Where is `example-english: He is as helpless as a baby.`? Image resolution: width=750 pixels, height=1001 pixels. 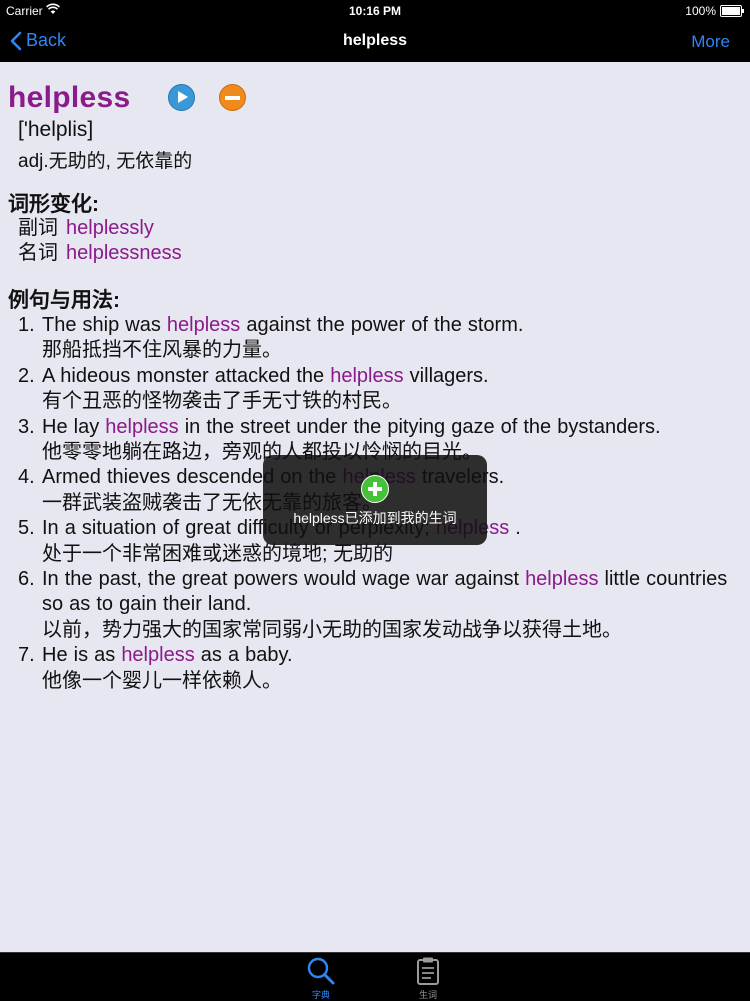 example-english: He is as helpless as a baby. is located at coordinates (167, 655).